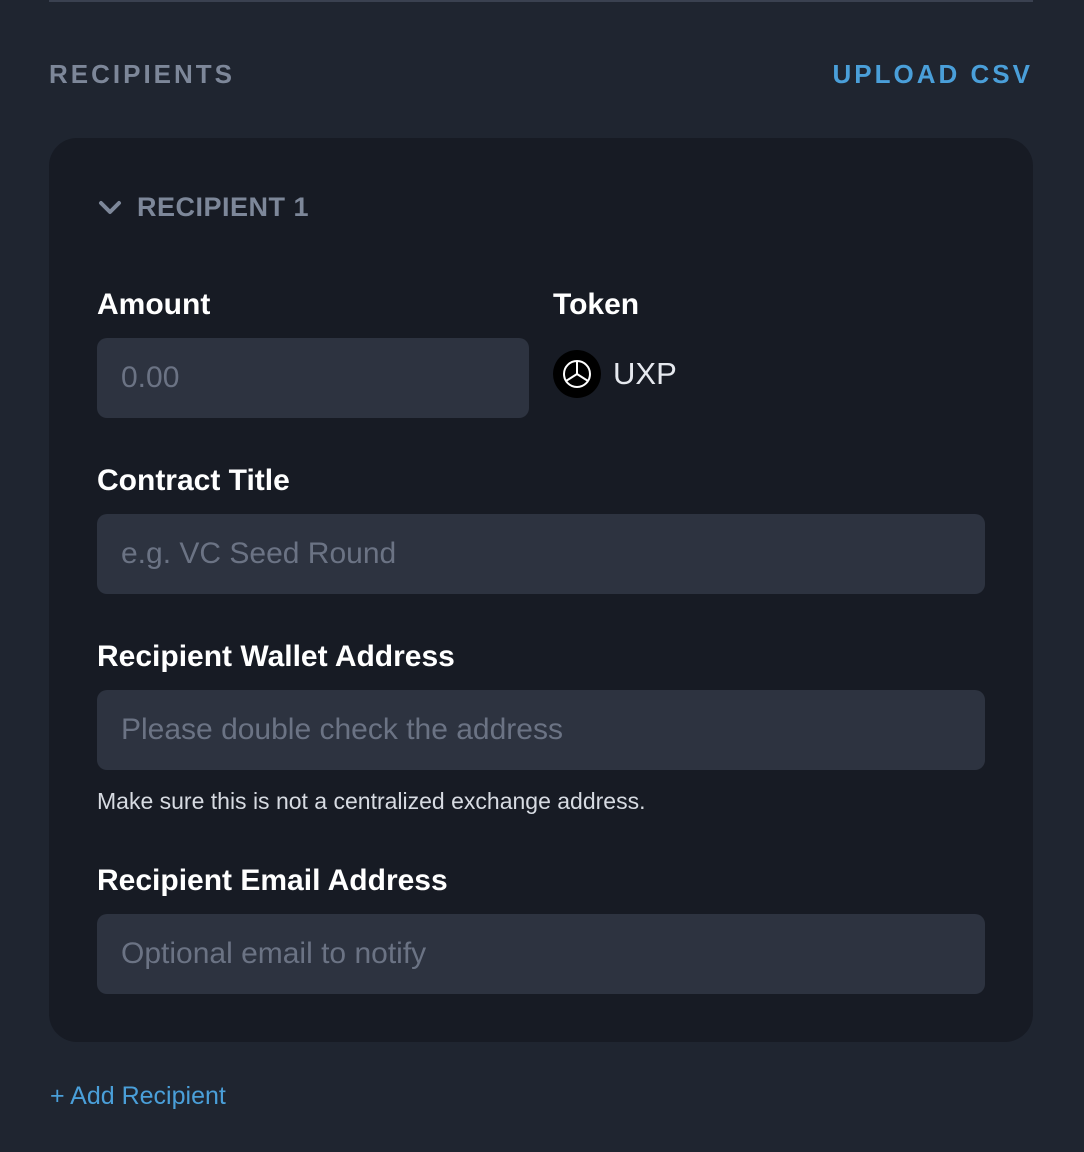  What do you see at coordinates (272, 880) in the screenshot?
I see `email-address-label: Recipient Email Address` at bounding box center [272, 880].